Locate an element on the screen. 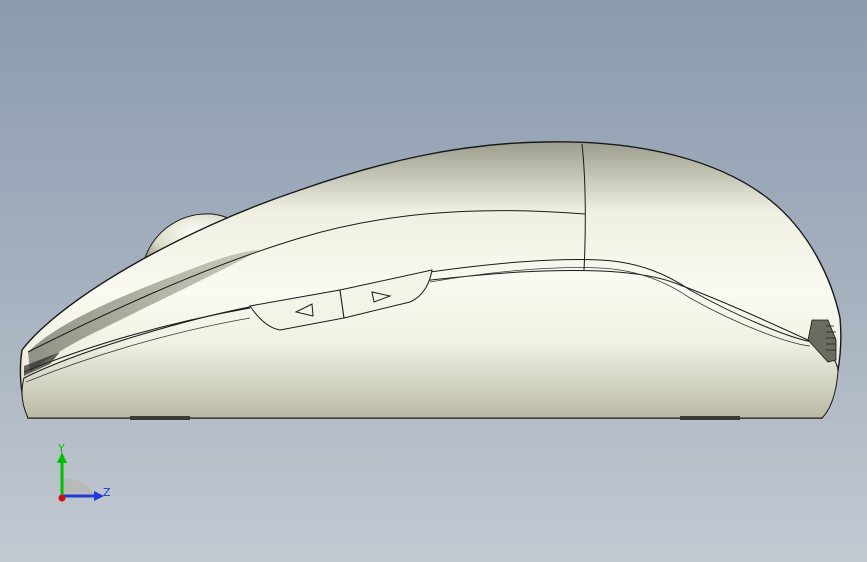 Image resolution: width=867 pixels, height=562 pixels. triad-plane is located at coordinates (78, 487).